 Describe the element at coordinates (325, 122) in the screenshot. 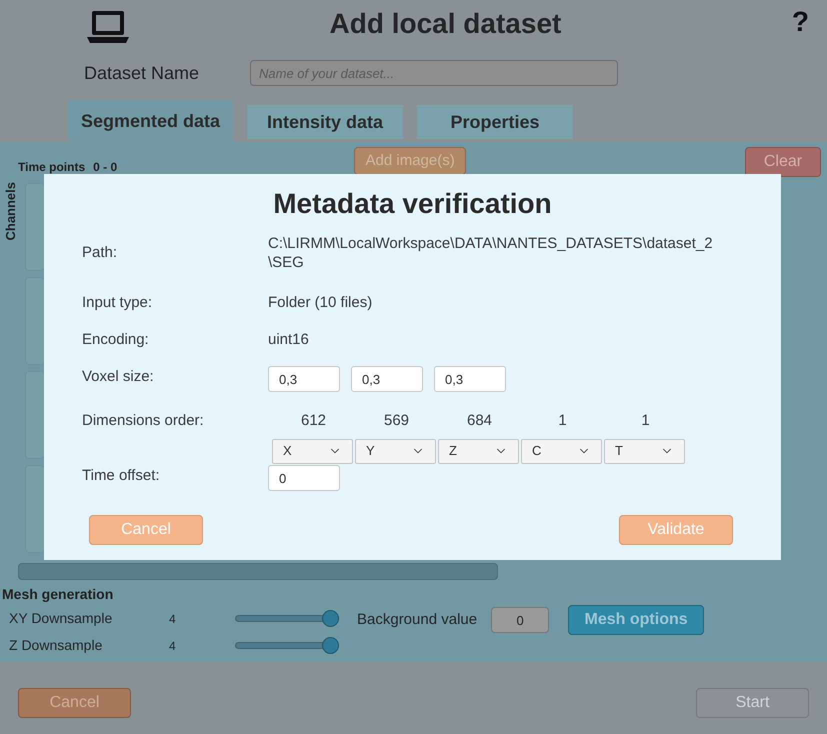

I see `tab: Intensity data` at that location.